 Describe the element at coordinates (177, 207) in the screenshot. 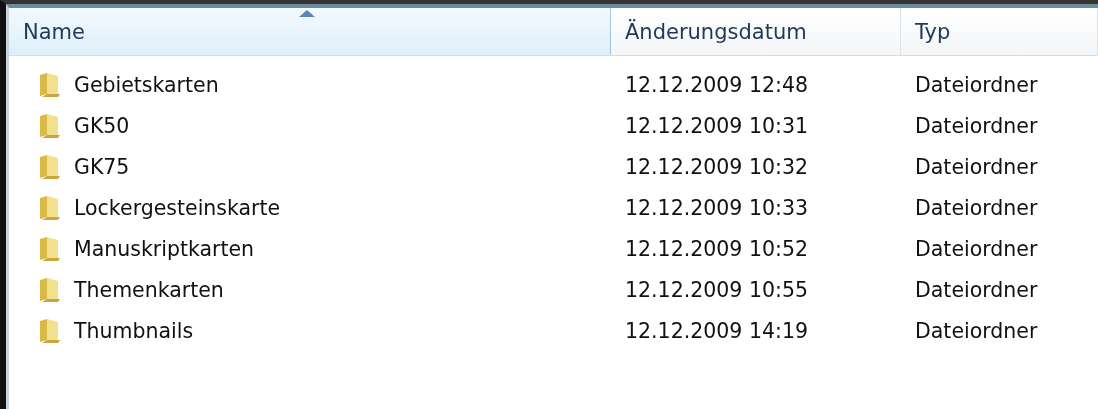

I see `file-name: Lockergesteinskarte` at that location.